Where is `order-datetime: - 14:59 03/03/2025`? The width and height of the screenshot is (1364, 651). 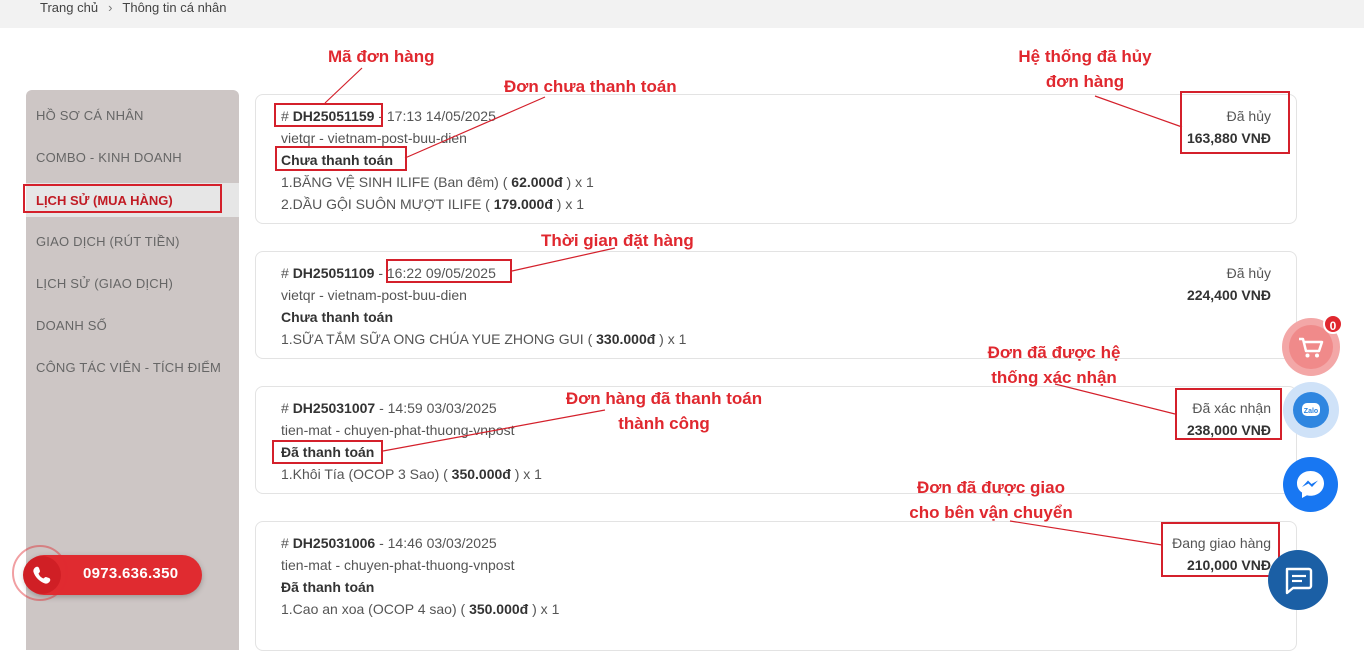 order-datetime: - 14:59 03/03/2025 is located at coordinates (436, 408).